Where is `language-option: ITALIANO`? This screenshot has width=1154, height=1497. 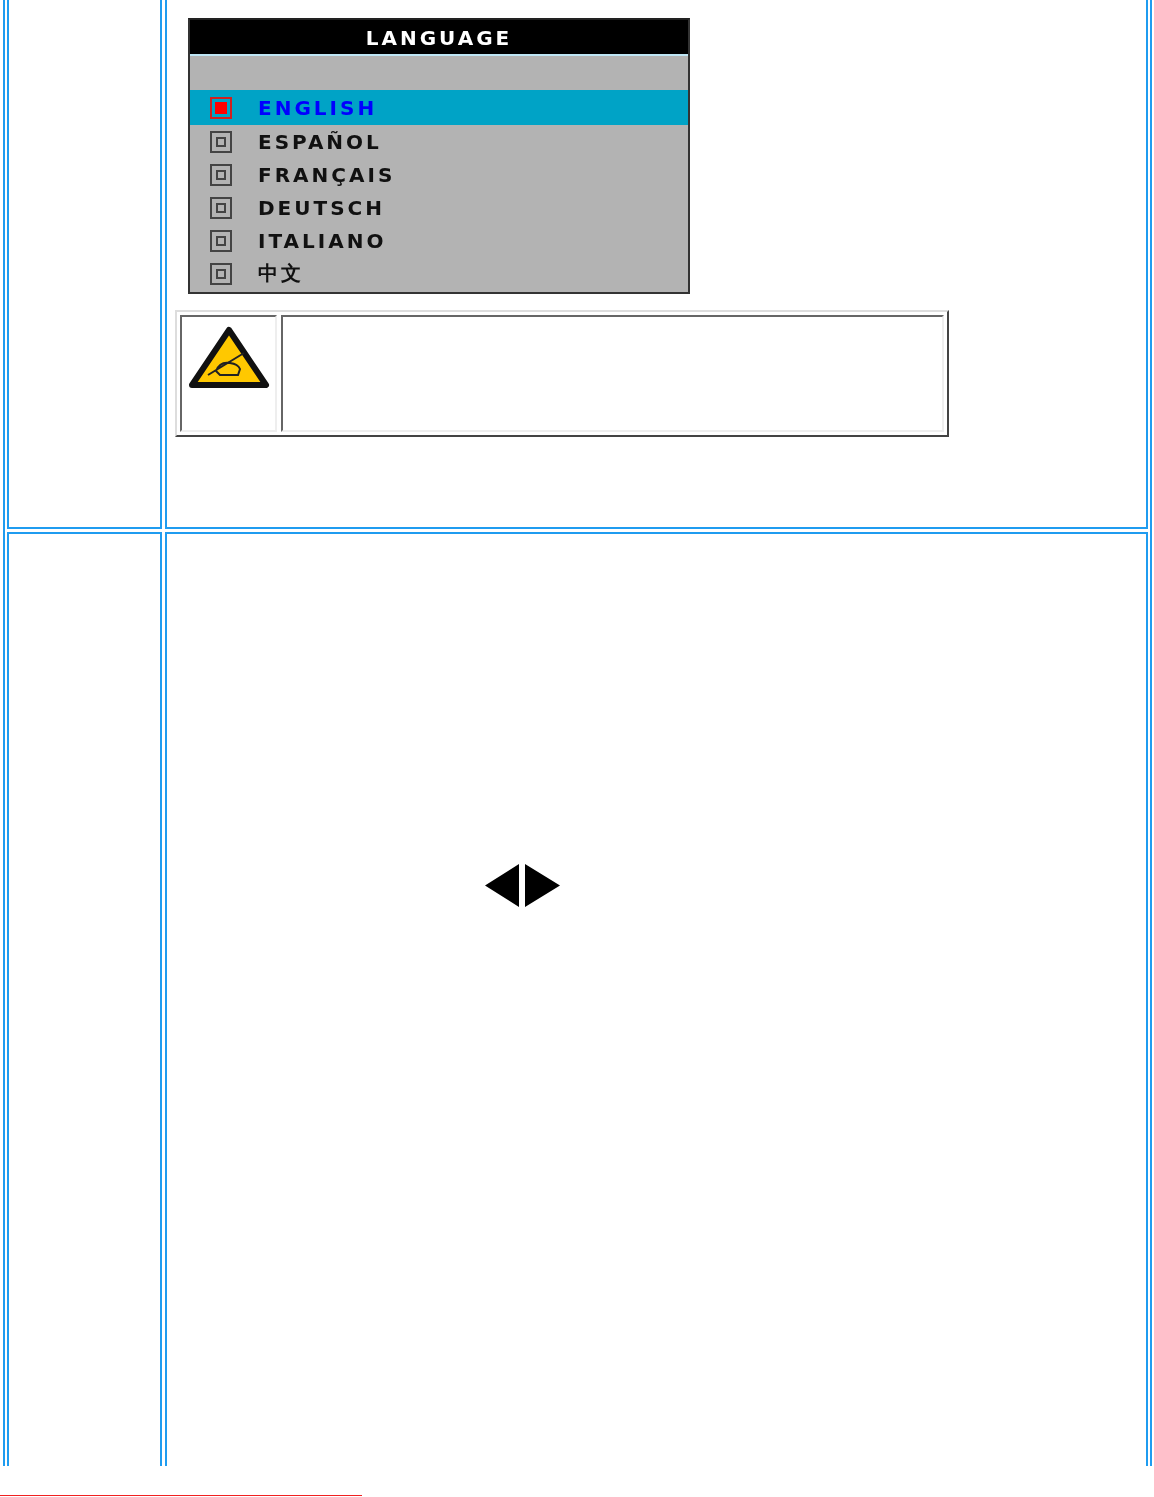 language-option: ITALIANO is located at coordinates (439, 240).